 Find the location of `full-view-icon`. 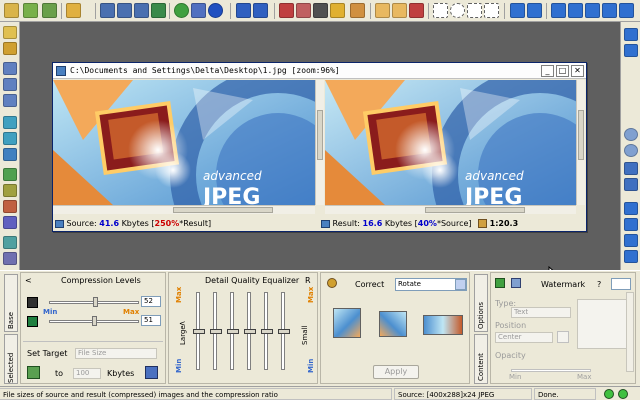

full-view-icon is located at coordinates (626, 10).